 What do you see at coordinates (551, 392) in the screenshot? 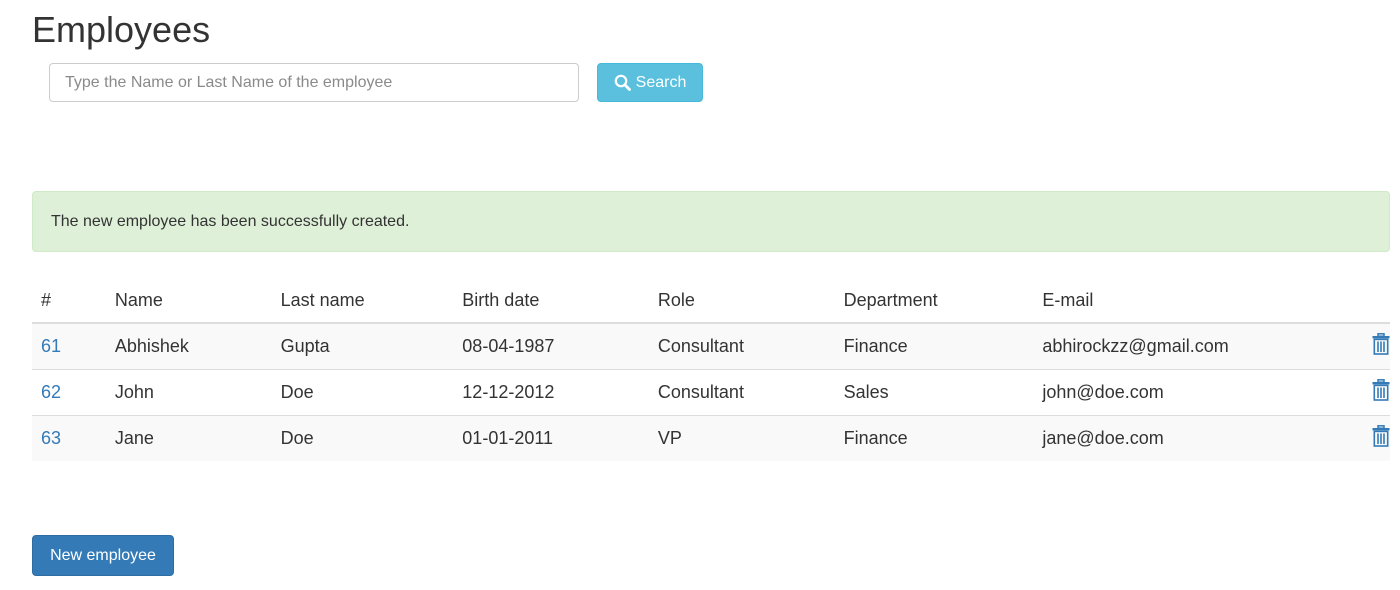
I see `cell-birth-date: 12-12-2012` at bounding box center [551, 392].